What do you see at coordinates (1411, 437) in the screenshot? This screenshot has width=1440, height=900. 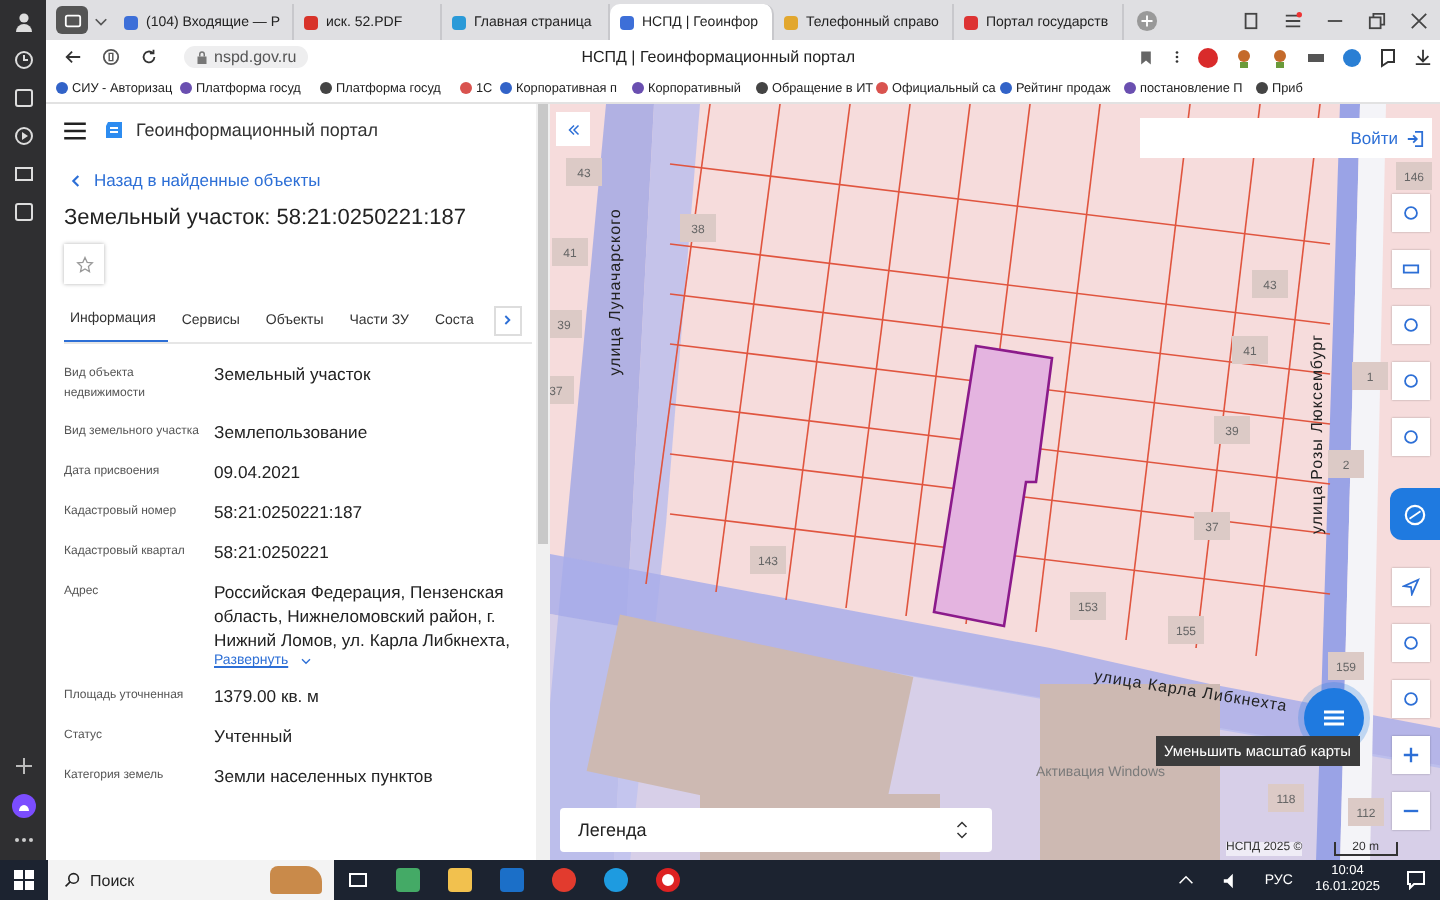 I see `print-button` at bounding box center [1411, 437].